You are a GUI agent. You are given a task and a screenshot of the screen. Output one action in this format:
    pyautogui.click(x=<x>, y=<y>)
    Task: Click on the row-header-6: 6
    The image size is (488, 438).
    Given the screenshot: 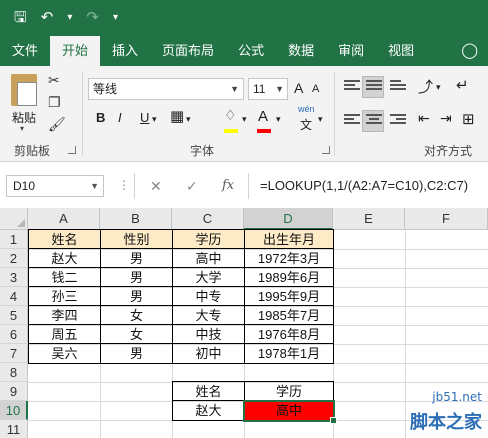 What is the action you would take?
    pyautogui.click(x=14, y=334)
    